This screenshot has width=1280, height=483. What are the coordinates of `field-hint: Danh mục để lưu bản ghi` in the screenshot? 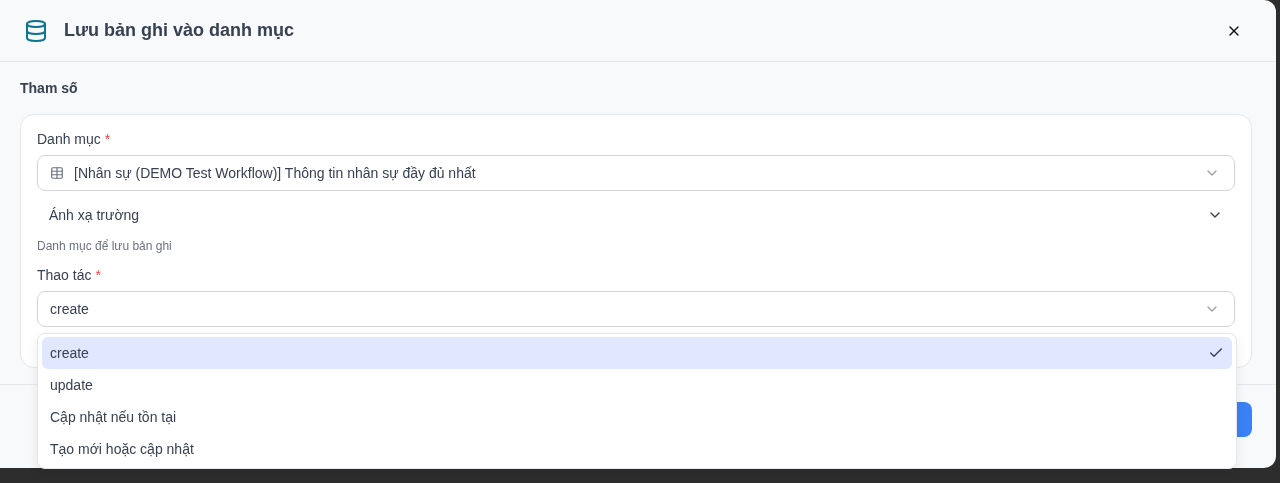 It's located at (105, 246).